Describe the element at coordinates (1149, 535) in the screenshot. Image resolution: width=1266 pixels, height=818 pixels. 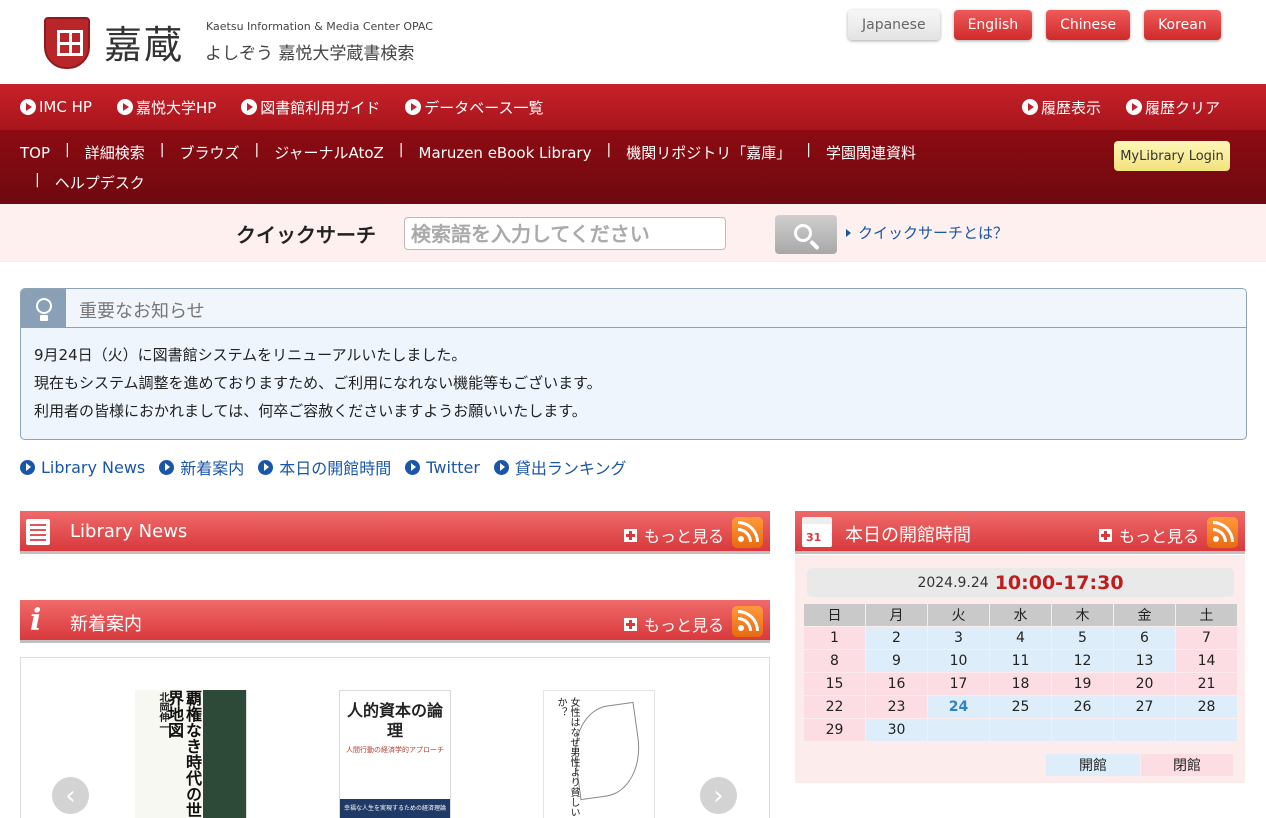
I see `hours-more-link: もっと見る` at that location.